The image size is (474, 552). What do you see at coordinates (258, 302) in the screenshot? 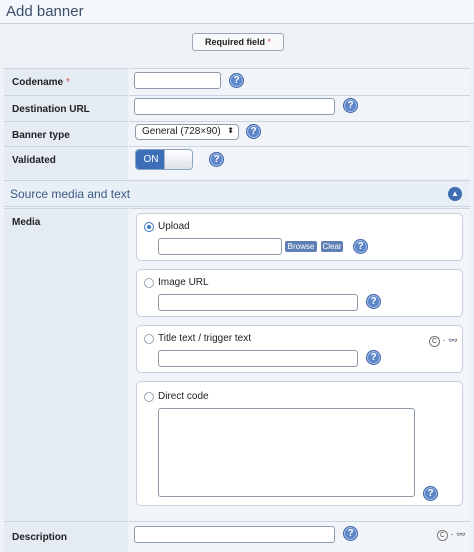
I see `image-url-input` at bounding box center [258, 302].